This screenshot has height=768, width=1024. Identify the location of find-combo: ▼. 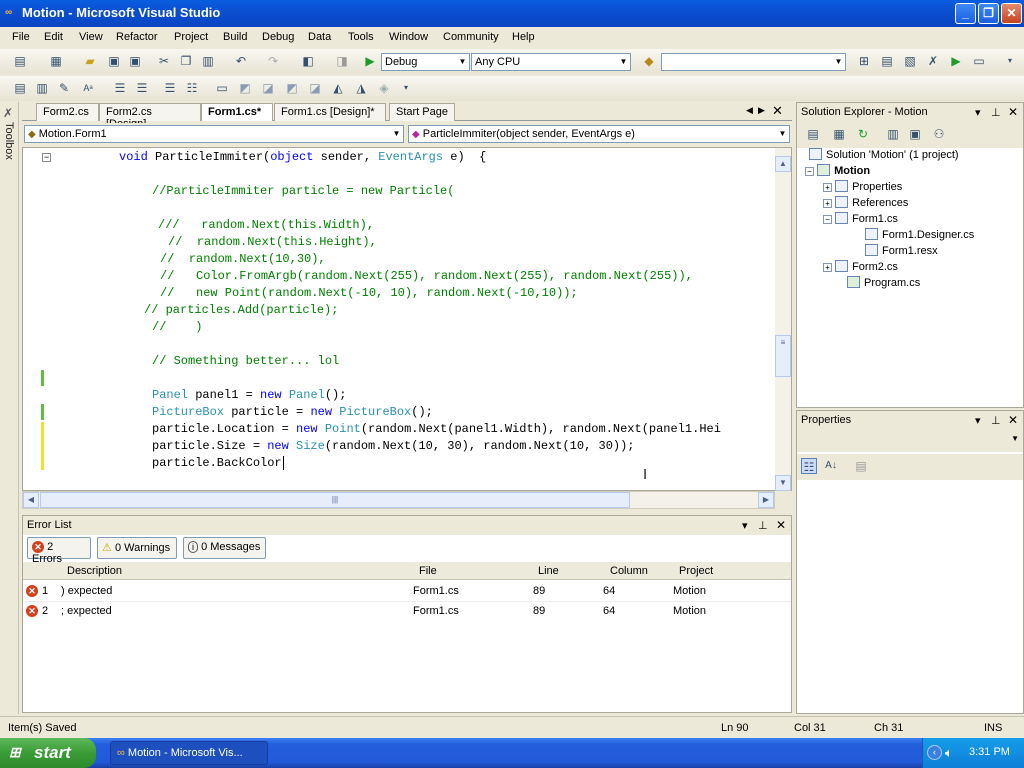
(753, 62).